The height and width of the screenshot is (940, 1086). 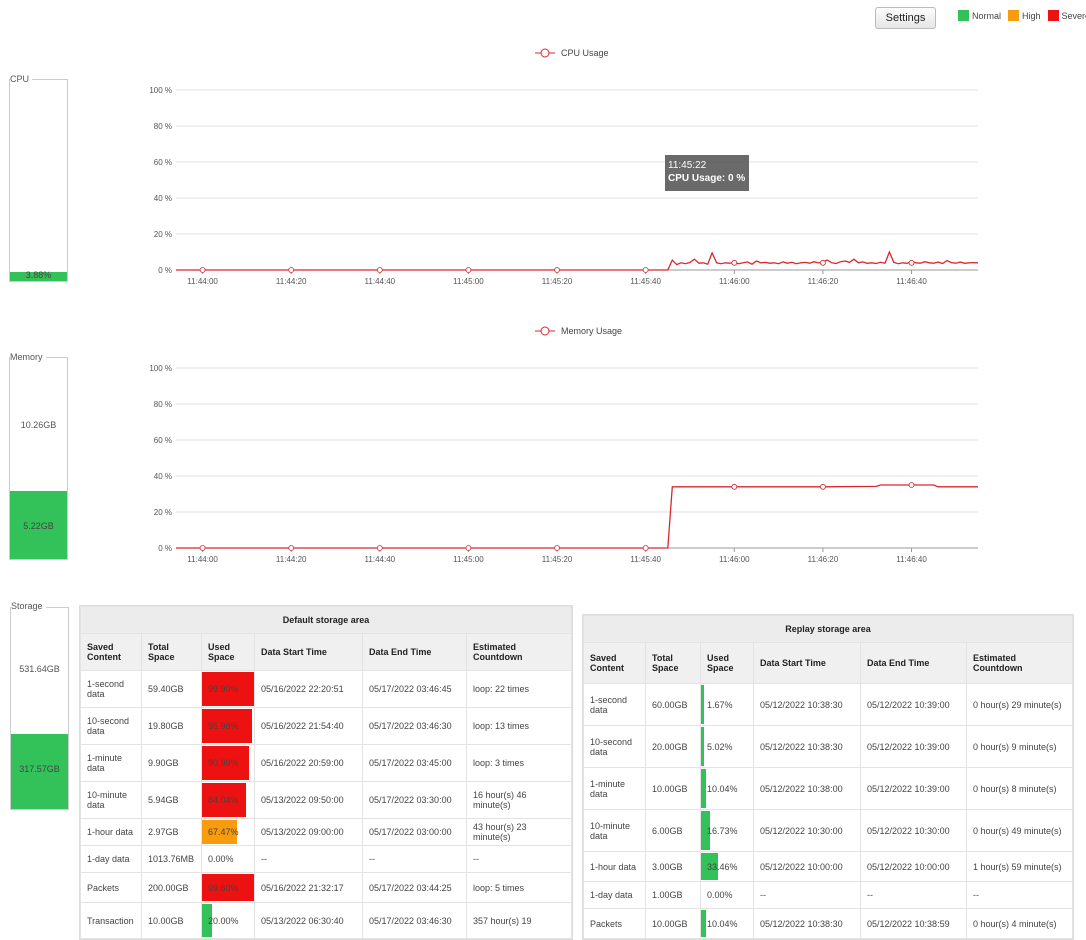 What do you see at coordinates (202, 281) in the screenshot?
I see `x-tick-label: 11:44:00` at bounding box center [202, 281].